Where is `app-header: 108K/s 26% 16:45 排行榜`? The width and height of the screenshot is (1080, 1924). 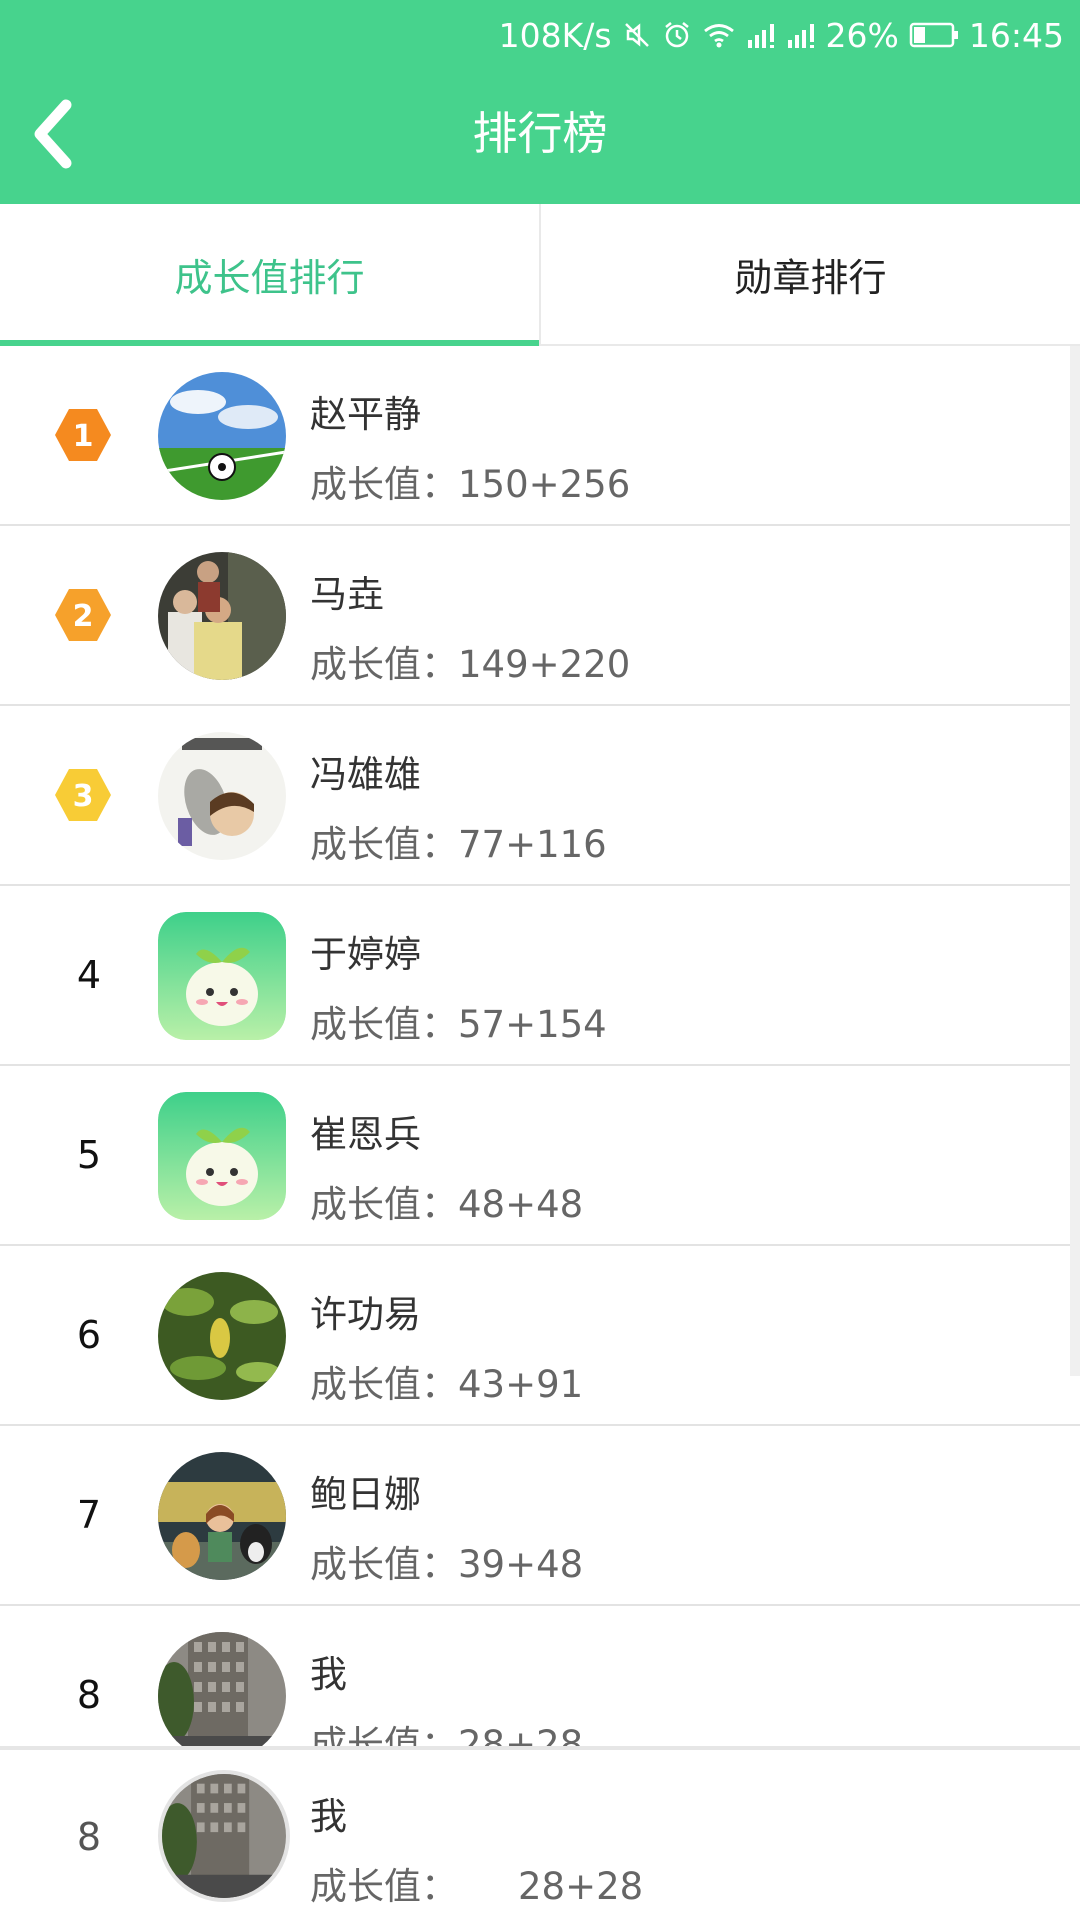 app-header: 108K/s 26% 16:45 排行榜 is located at coordinates (540, 102).